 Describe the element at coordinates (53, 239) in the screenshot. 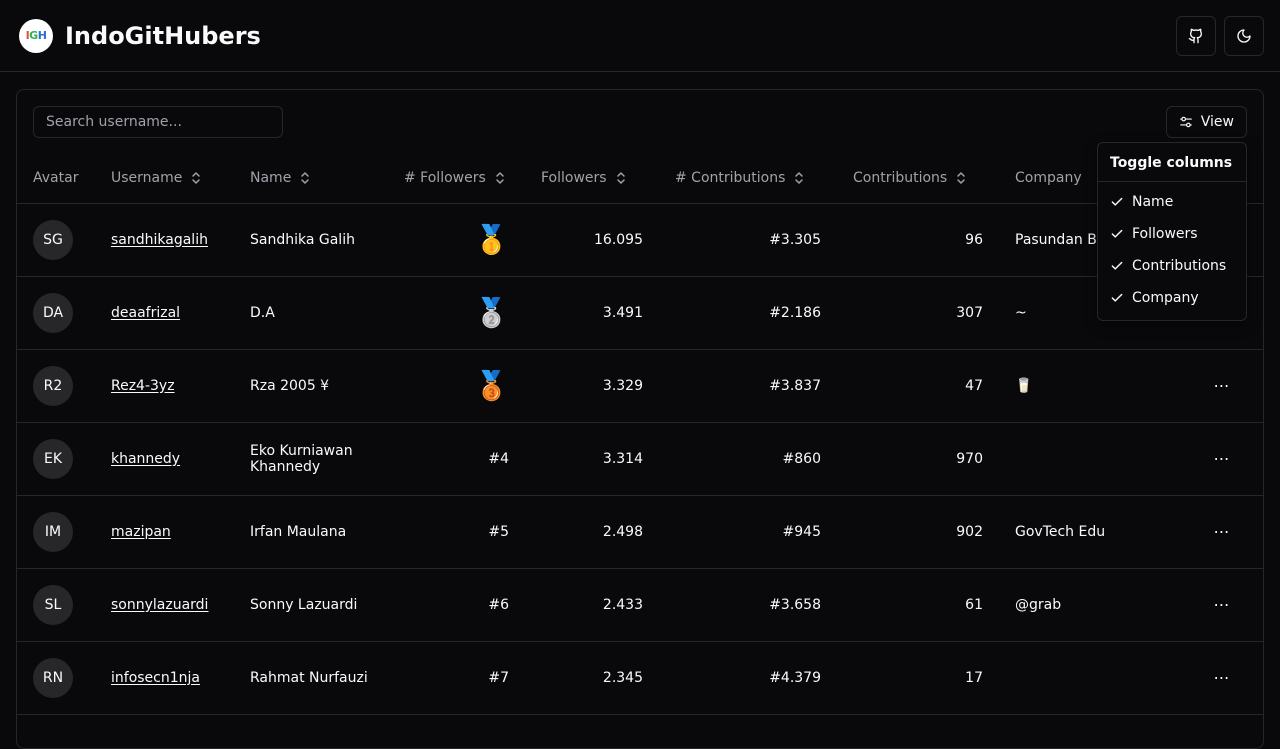

I see `avatar: SG` at that location.